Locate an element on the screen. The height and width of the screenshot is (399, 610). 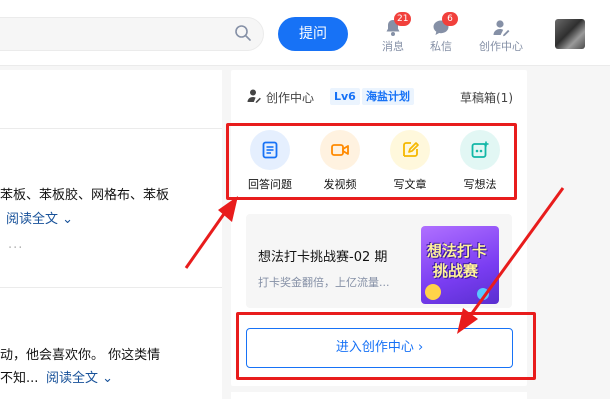
promo-image: 想法打卡 挑战赛 is located at coordinates (460, 265).